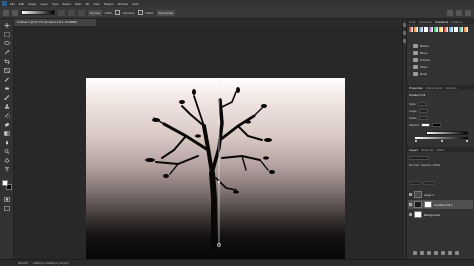 Image resolution: width=474 pixels, height=266 pixels. I want to click on angle-gradient-icon, so click(81, 12).